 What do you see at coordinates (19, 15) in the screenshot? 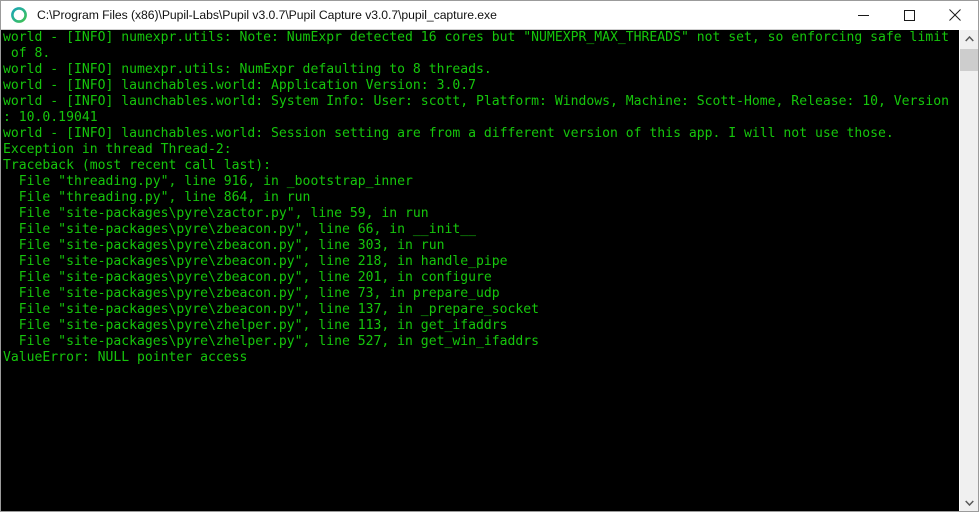
I see `pupil-labs-ring-icon` at bounding box center [19, 15].